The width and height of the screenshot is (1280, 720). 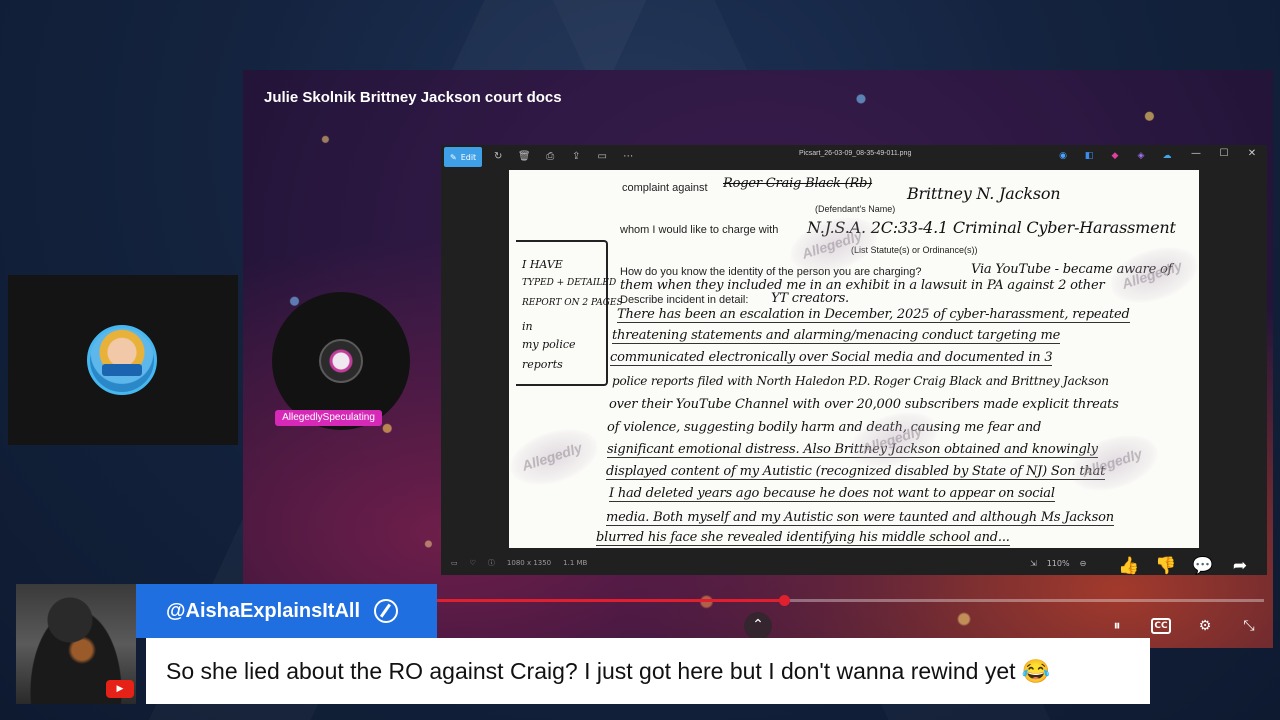 What do you see at coordinates (684, 300) in the screenshot?
I see `doc-describe-label: Describe incident in detail:` at bounding box center [684, 300].